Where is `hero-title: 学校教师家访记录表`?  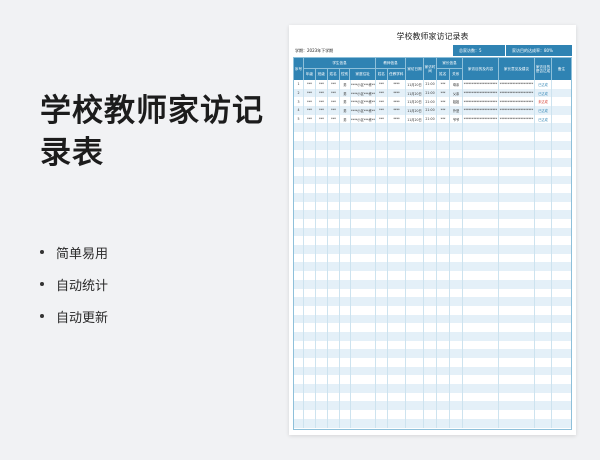
hero-title: 学校教师家访记录表 is located at coordinates (152, 132).